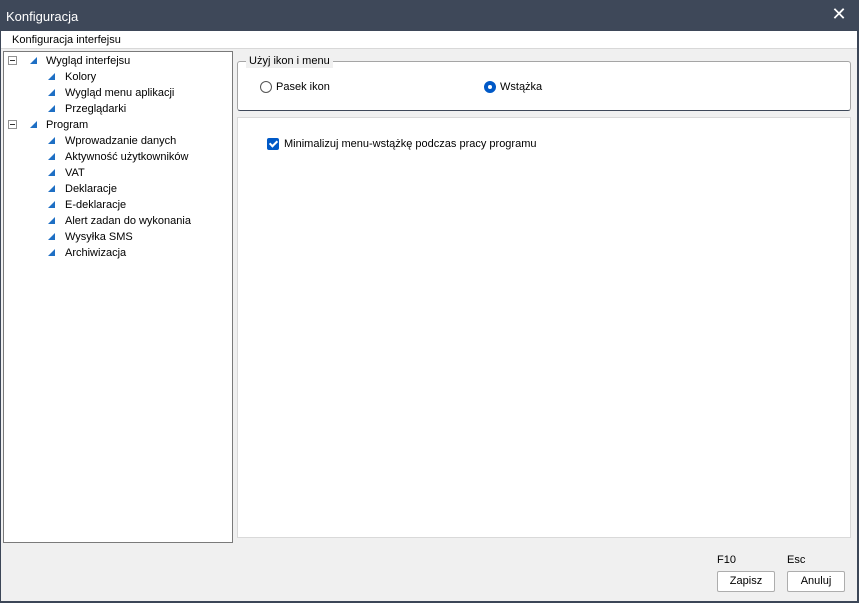 This screenshot has width=859, height=603. What do you see at coordinates (127, 157) in the screenshot?
I see `tree-item-label: Aktywność użytkowników` at bounding box center [127, 157].